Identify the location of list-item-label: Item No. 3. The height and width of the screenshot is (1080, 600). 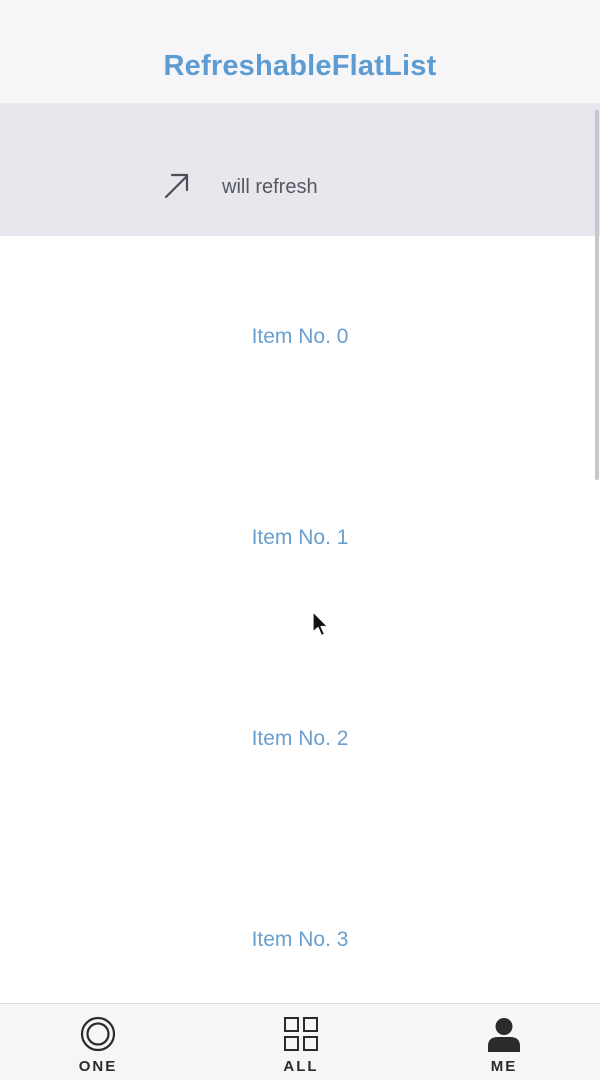
(300, 939).